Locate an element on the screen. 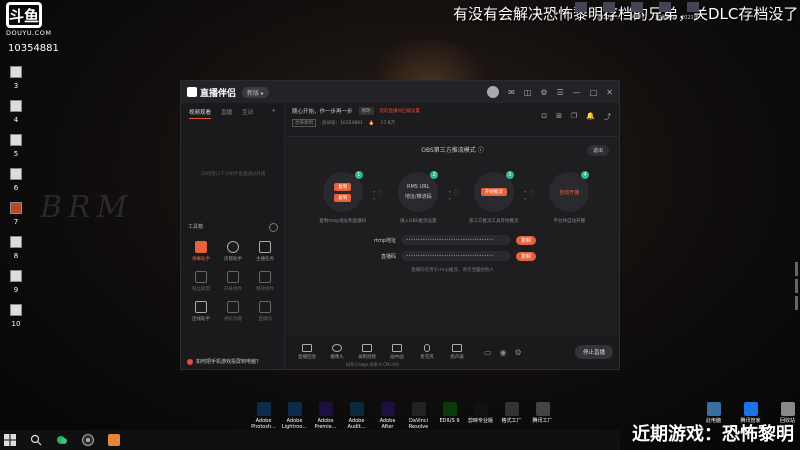  tool-room-admin: 房管助手 is located at coordinates (233, 251).